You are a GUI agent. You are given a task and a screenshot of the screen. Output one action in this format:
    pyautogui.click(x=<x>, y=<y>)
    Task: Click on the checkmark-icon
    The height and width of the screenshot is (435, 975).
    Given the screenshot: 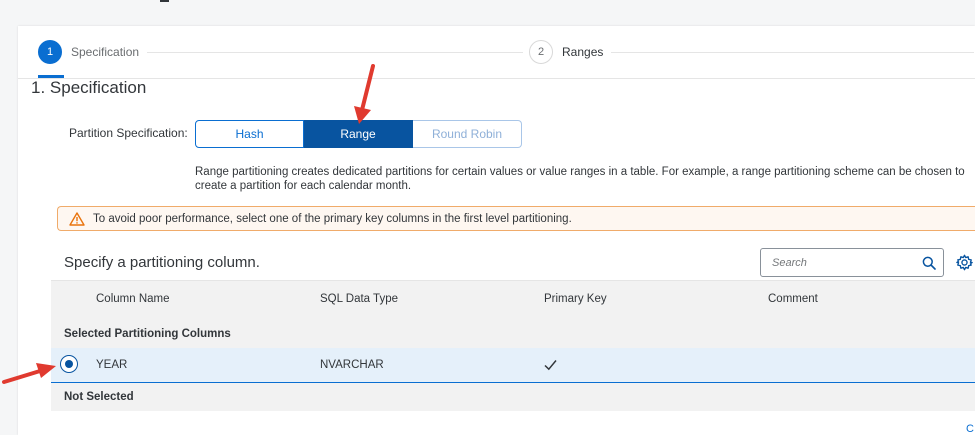 What is the action you would take?
    pyautogui.click(x=550, y=365)
    